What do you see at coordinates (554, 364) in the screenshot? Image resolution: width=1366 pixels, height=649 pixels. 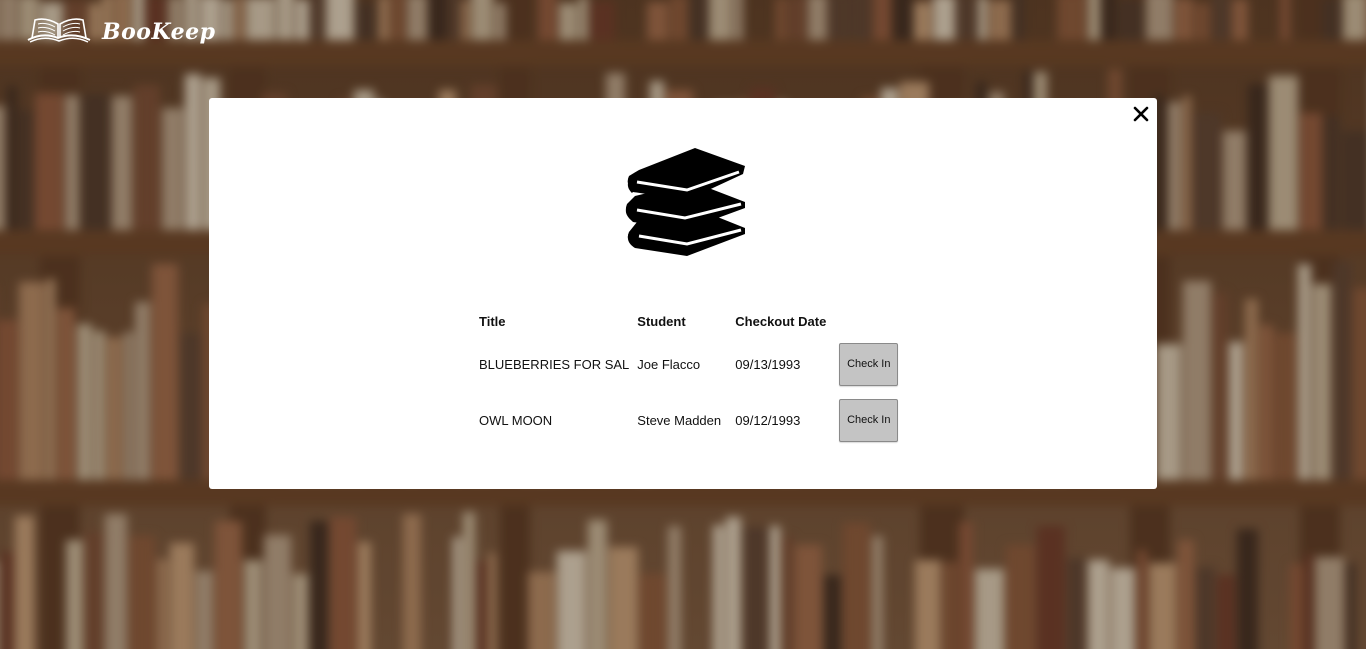 I see `cell-title: BLUEBERRIES FOR SAL` at bounding box center [554, 364].